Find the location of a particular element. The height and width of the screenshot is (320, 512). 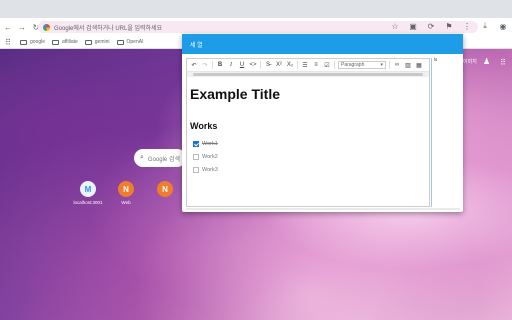

strikethrough-icon: S̶ is located at coordinates (268, 65).